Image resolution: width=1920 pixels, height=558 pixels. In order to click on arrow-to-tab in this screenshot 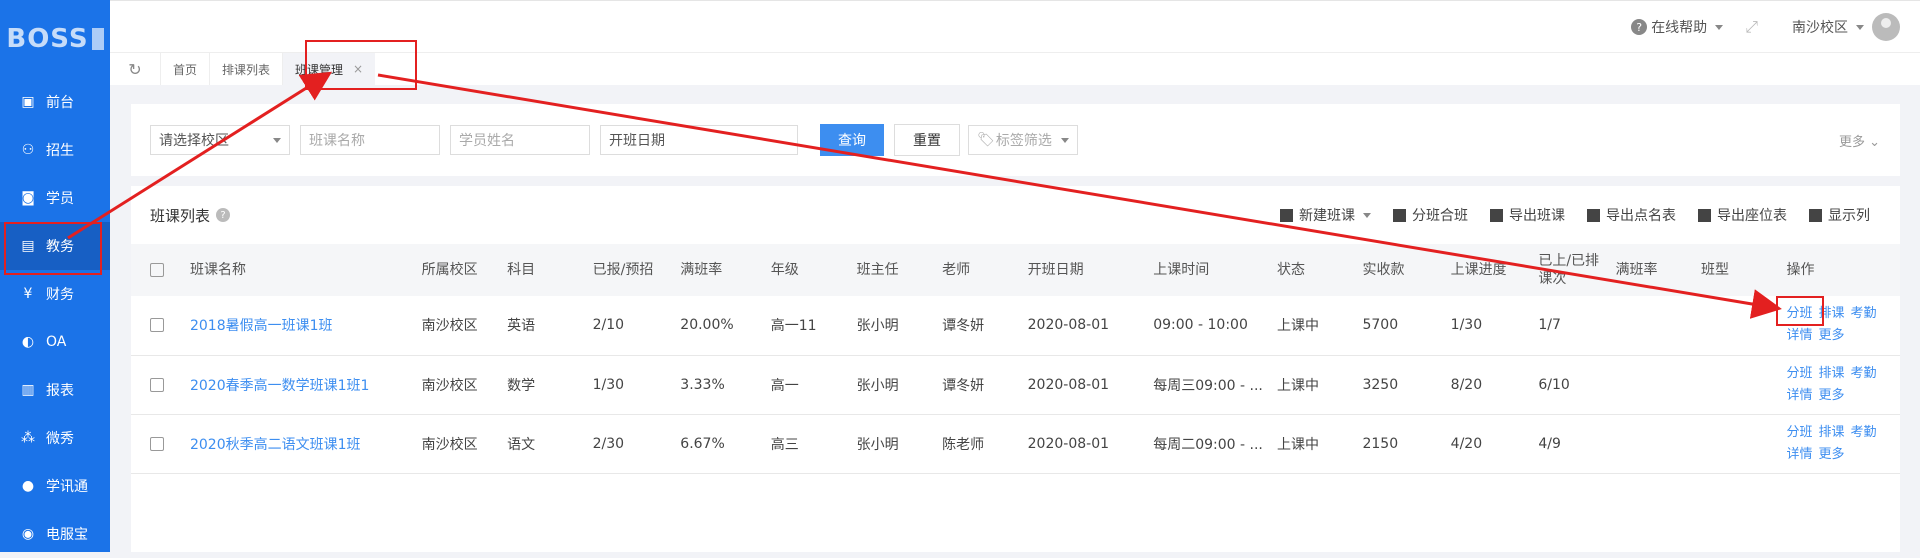, I will do `click(200, 155)`.